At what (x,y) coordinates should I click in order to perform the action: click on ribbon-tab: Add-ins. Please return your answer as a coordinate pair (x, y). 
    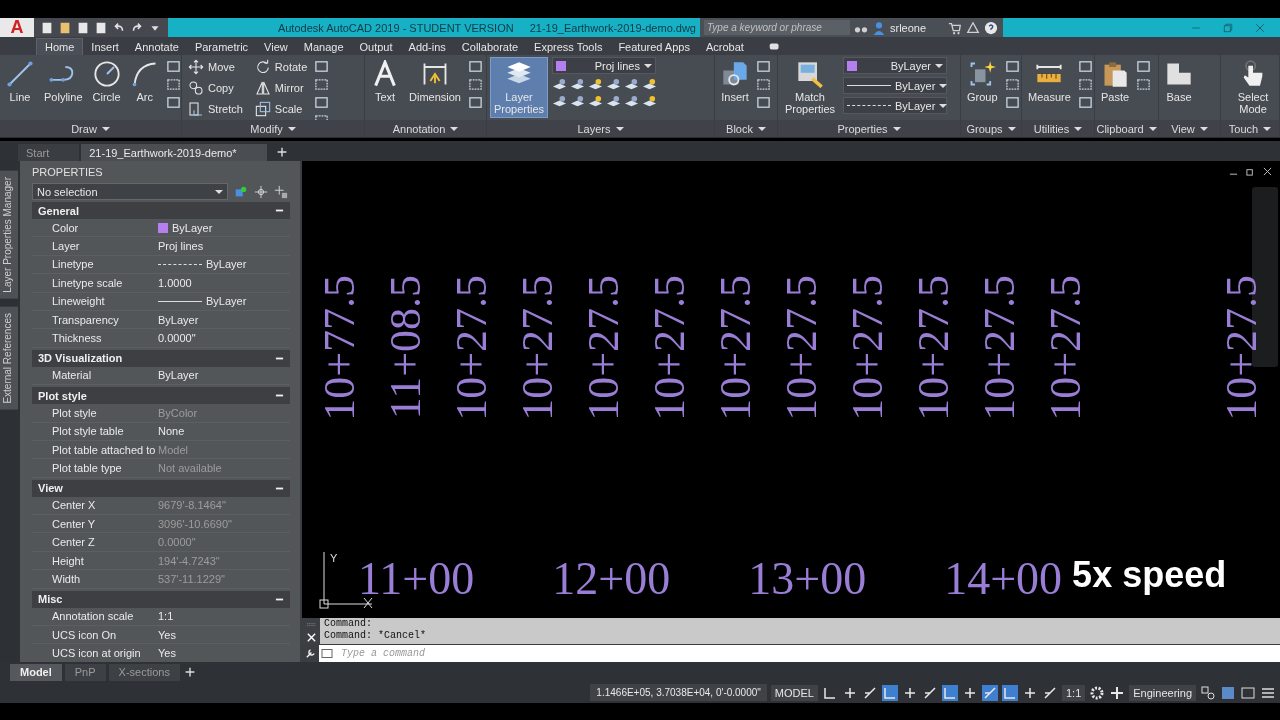
    Looking at the image, I should click on (427, 46).